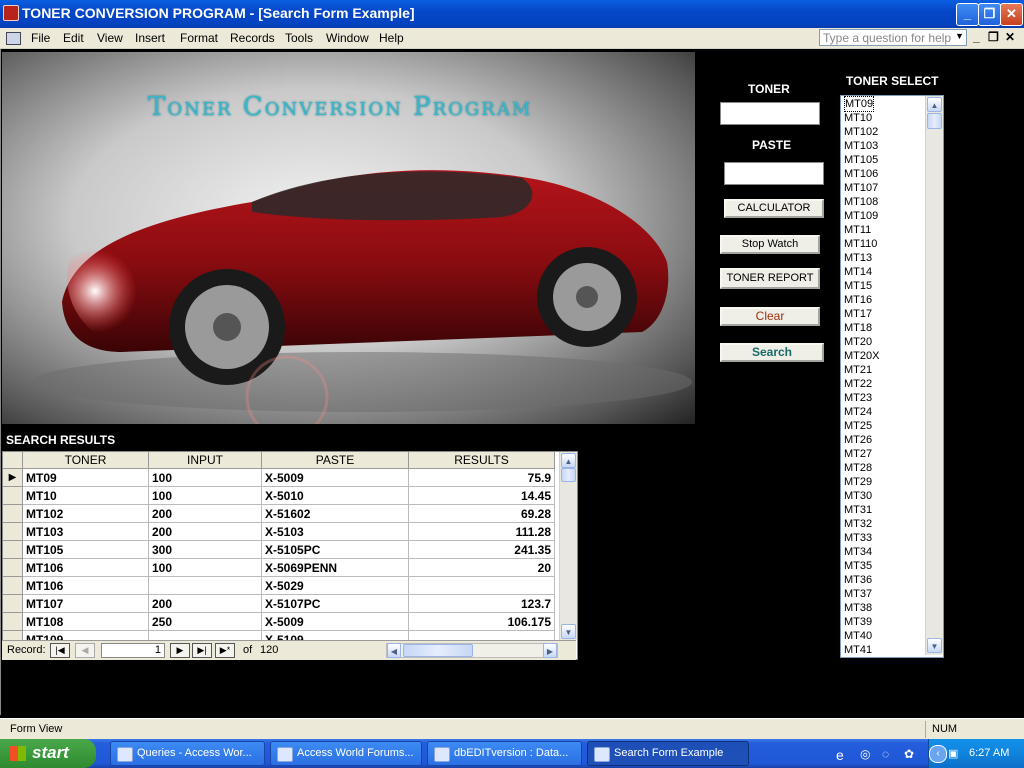 Image resolution: width=1024 pixels, height=768 pixels. I want to click on input-cell, so click(205, 586).